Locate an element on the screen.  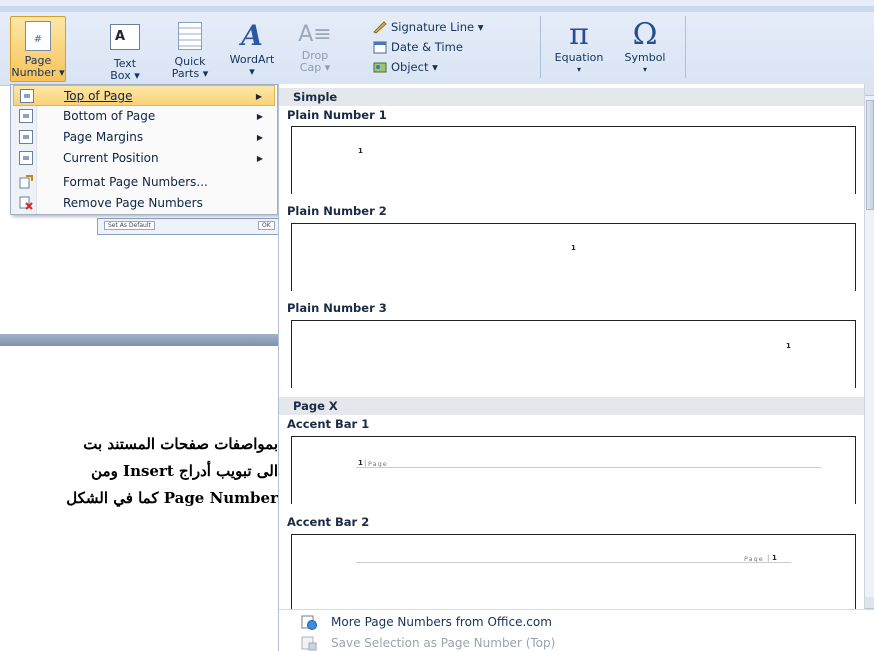
page-top-icon is located at coordinates (27, 96).